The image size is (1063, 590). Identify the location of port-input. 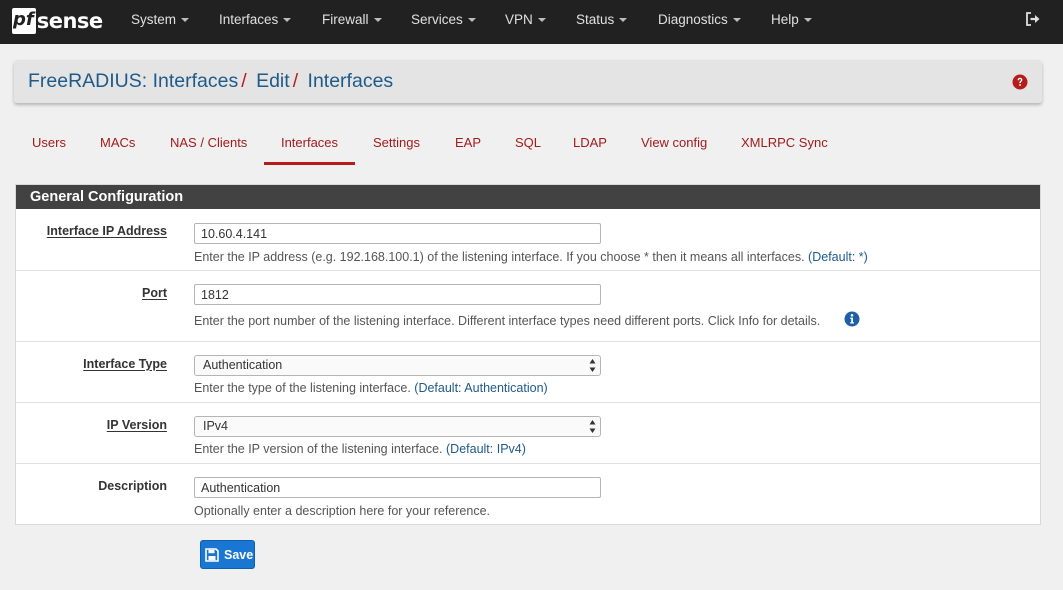
(397, 294).